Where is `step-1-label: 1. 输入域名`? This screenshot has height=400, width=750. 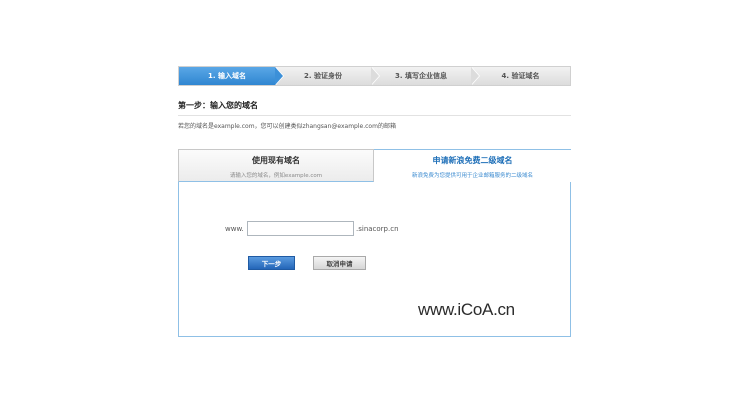
step-1-label: 1. 输入域名 is located at coordinates (227, 76).